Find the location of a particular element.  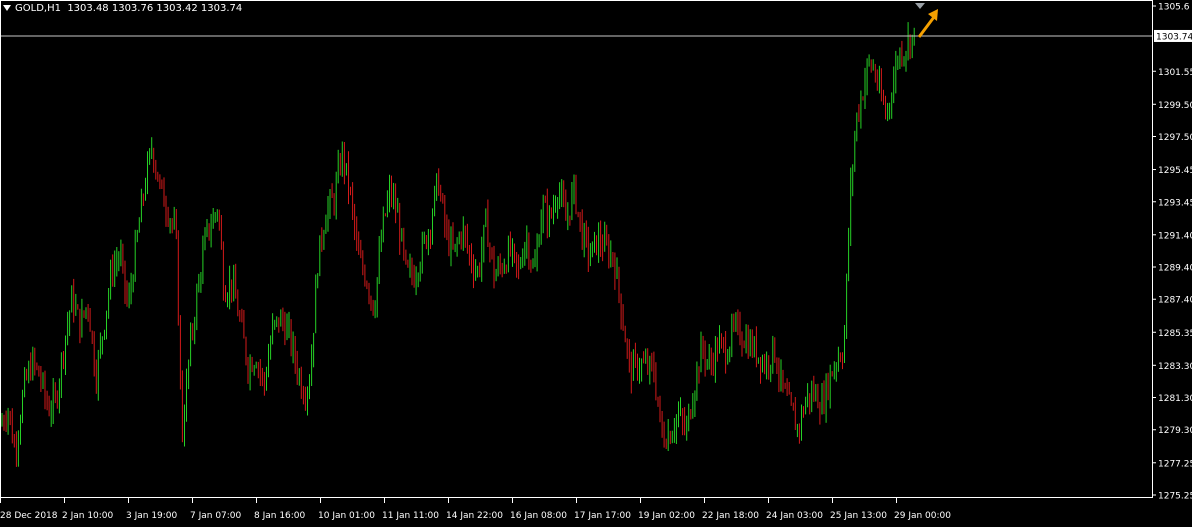

y-tick-label: 1299.50 is located at coordinates (1175, 106).